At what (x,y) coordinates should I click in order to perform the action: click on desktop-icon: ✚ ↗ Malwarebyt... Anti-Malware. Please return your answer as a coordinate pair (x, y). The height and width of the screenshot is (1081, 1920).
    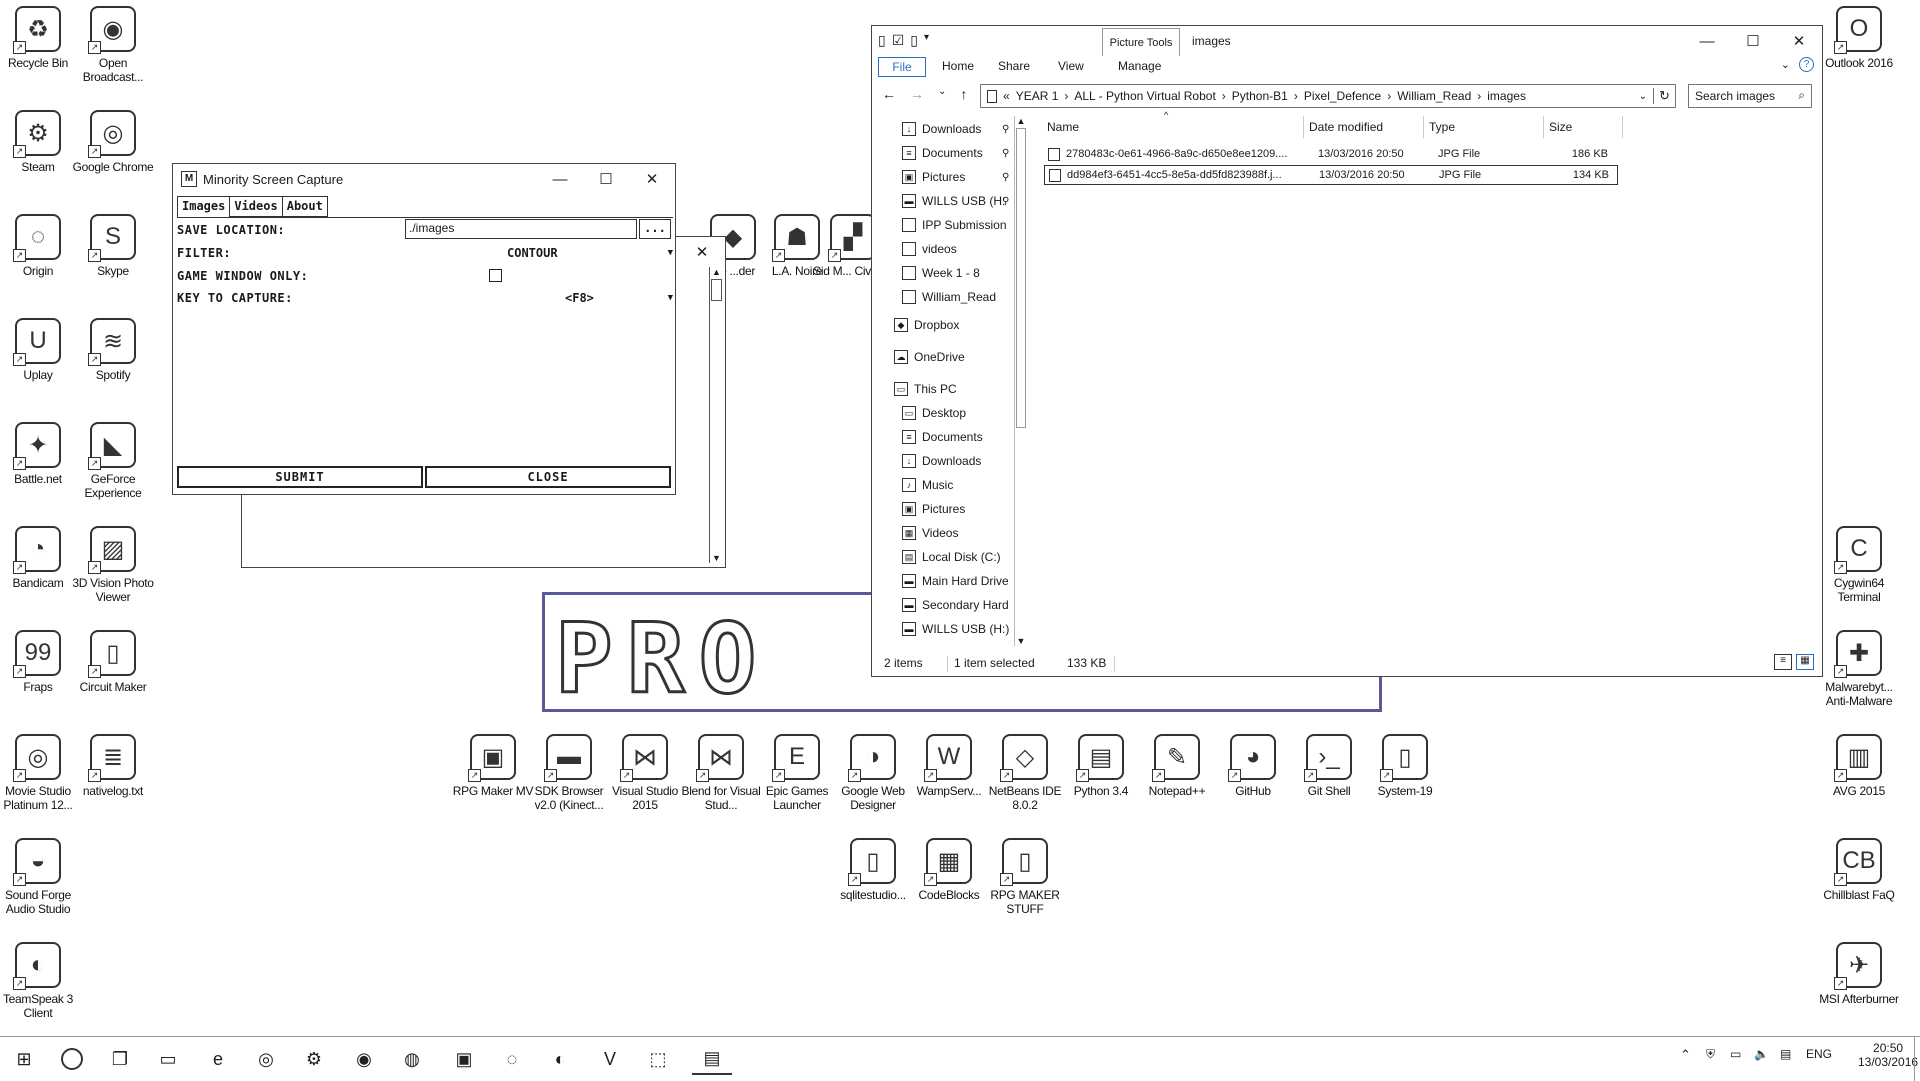
    Looking at the image, I should click on (1859, 669).